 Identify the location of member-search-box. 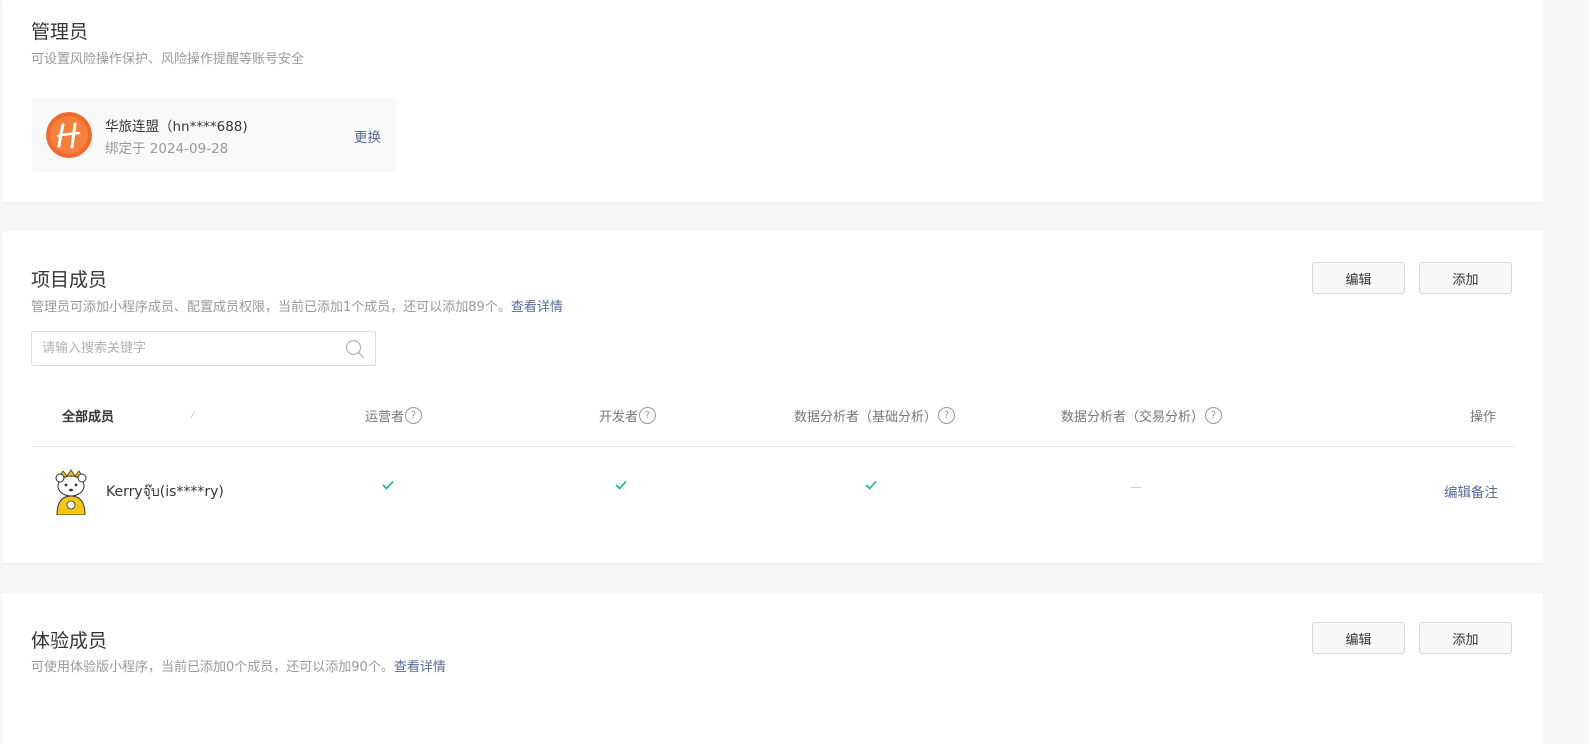
(203, 348).